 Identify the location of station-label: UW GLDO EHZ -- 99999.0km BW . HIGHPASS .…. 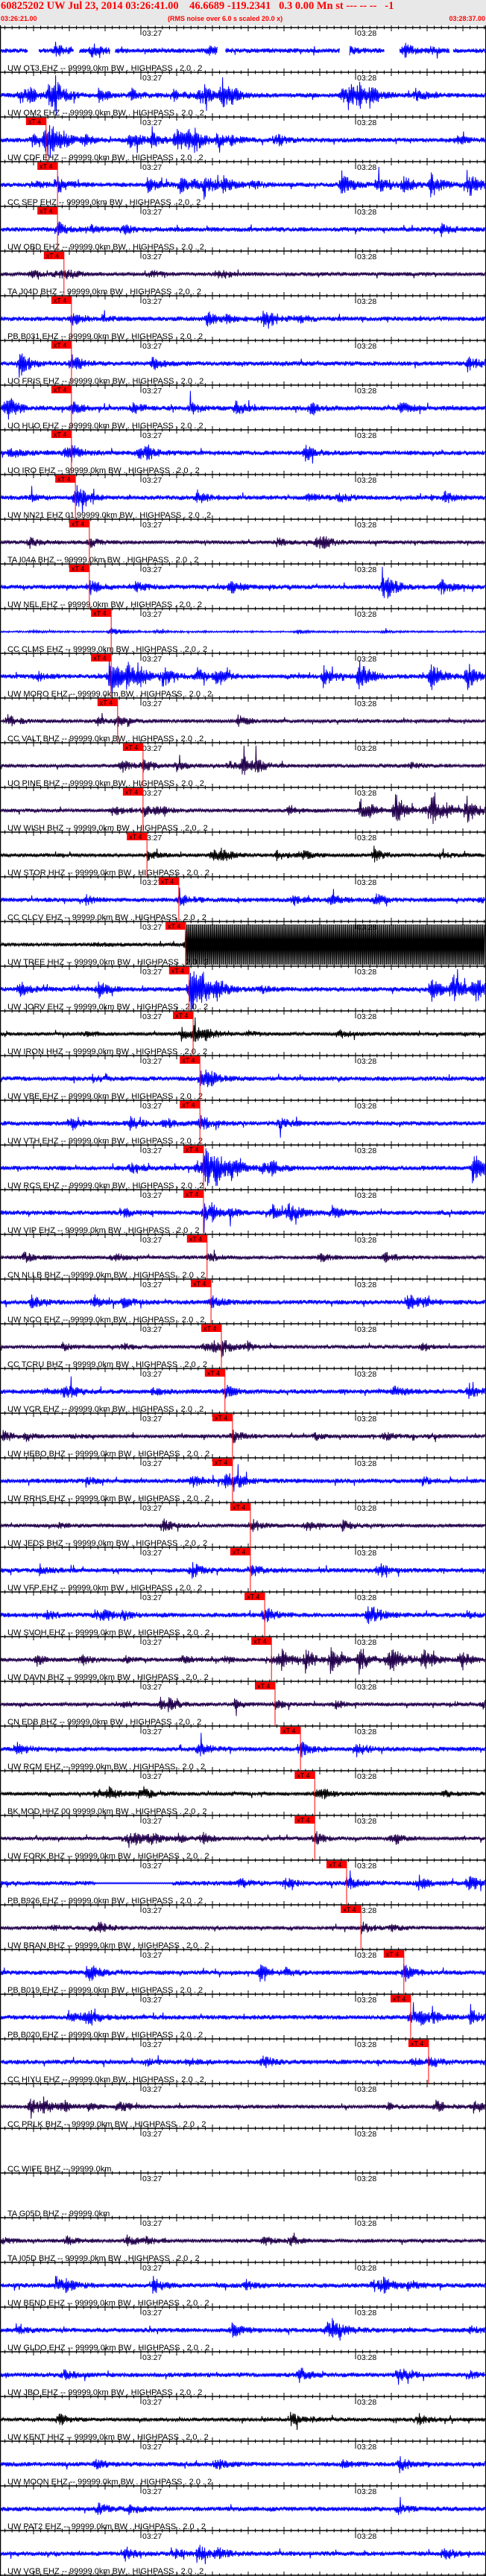
(108, 2349).